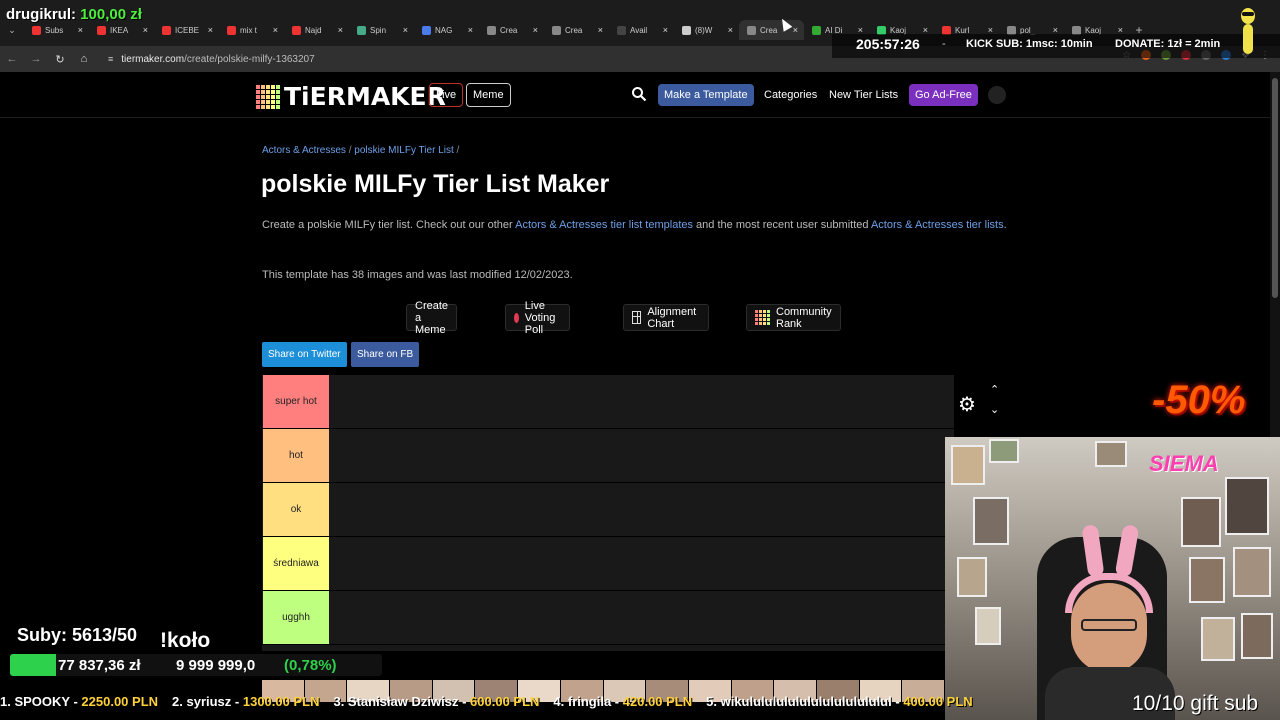 The width and height of the screenshot is (1280, 720). I want to click on donor-name: drugikrul:, so click(41, 14).